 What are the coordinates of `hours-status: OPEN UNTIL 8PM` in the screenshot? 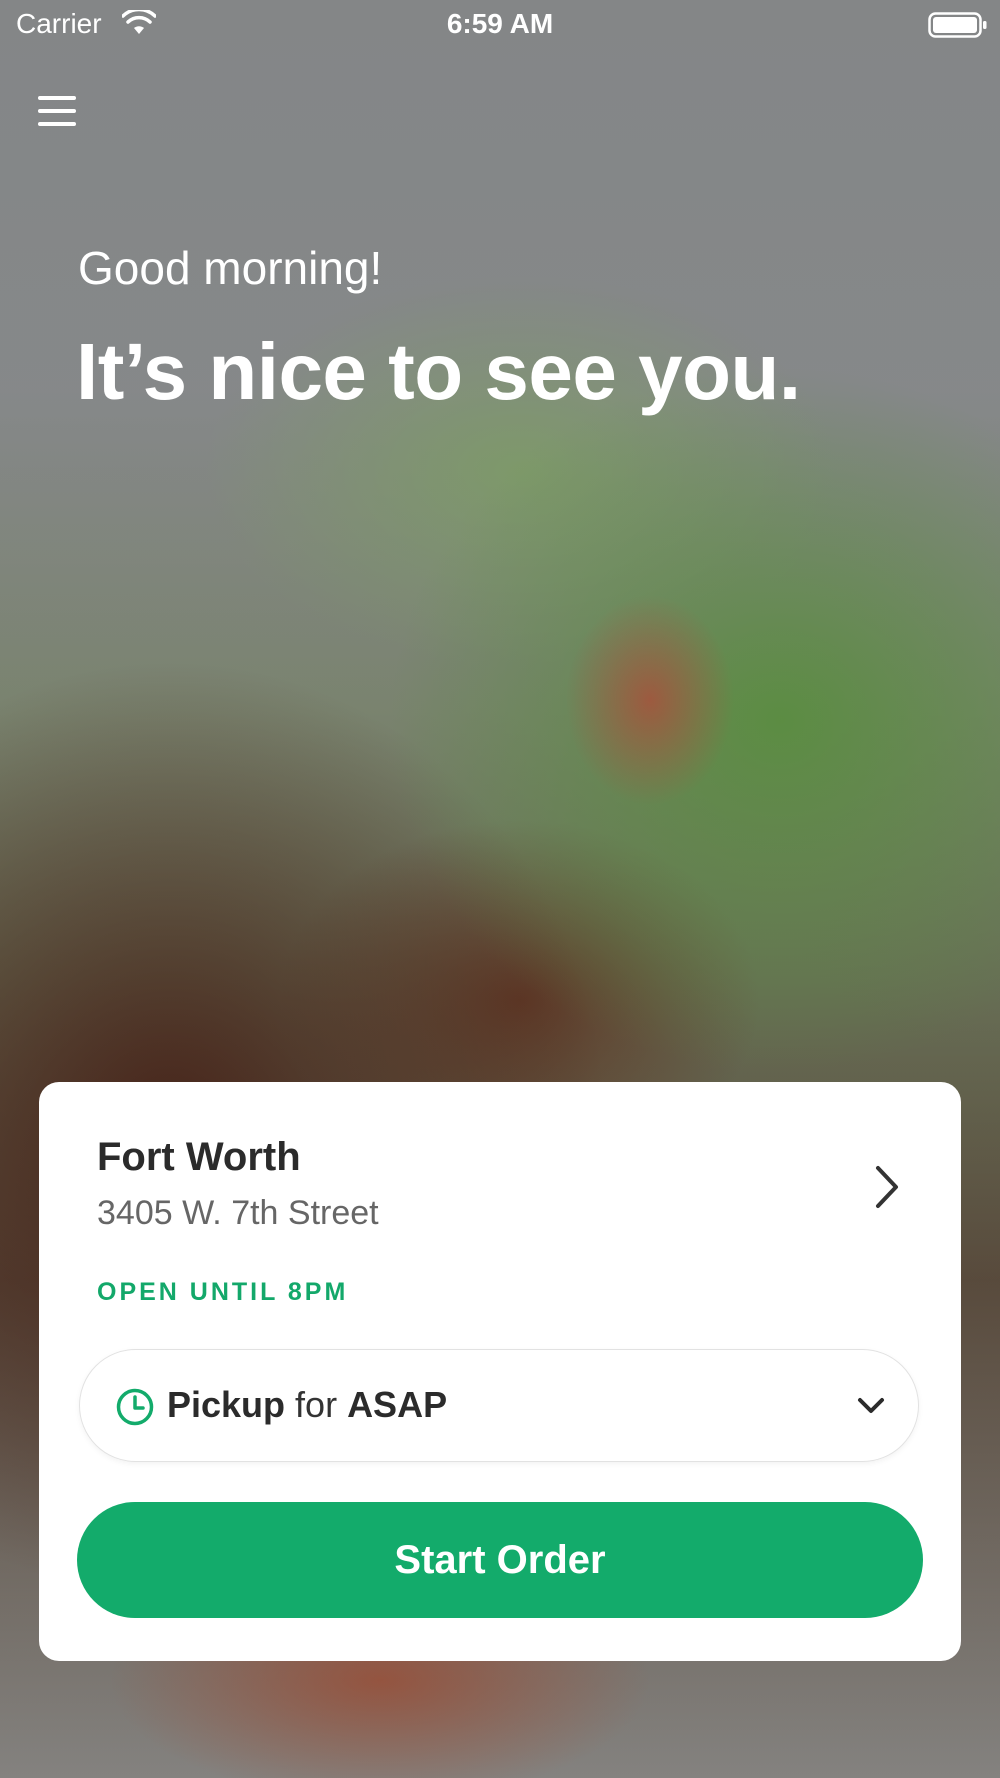 It's located at (223, 1292).